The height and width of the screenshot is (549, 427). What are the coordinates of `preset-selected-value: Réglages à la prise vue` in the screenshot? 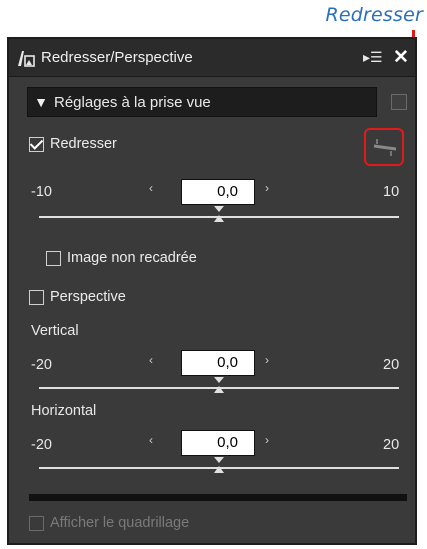 It's located at (132, 102).